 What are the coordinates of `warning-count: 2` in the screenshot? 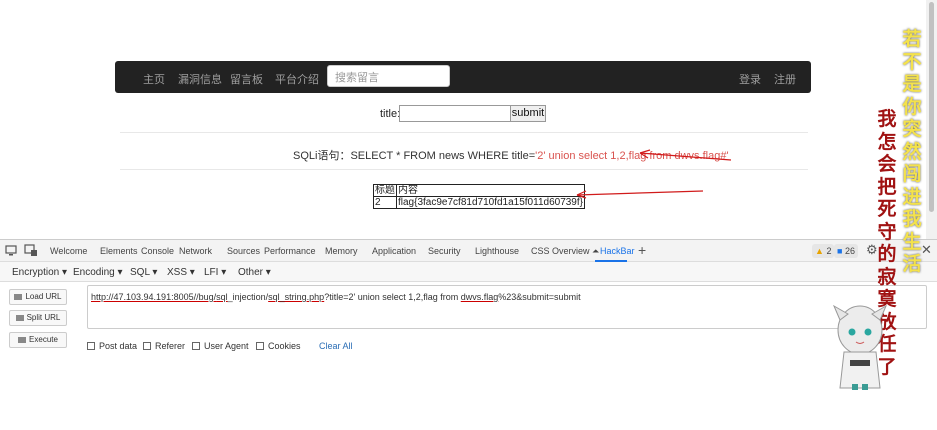 It's located at (829, 251).